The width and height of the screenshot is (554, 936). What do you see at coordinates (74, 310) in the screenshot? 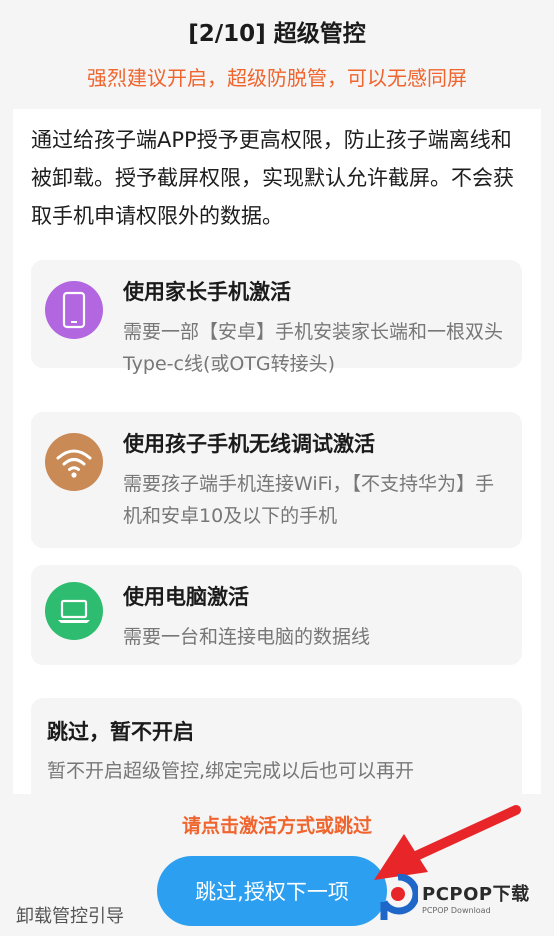
I see `smartphone-icon` at bounding box center [74, 310].